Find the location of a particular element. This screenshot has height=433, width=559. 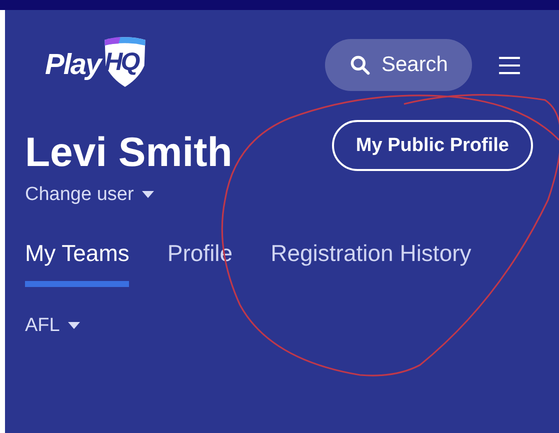

change-user-dropdown: Change user is located at coordinates (89, 195).